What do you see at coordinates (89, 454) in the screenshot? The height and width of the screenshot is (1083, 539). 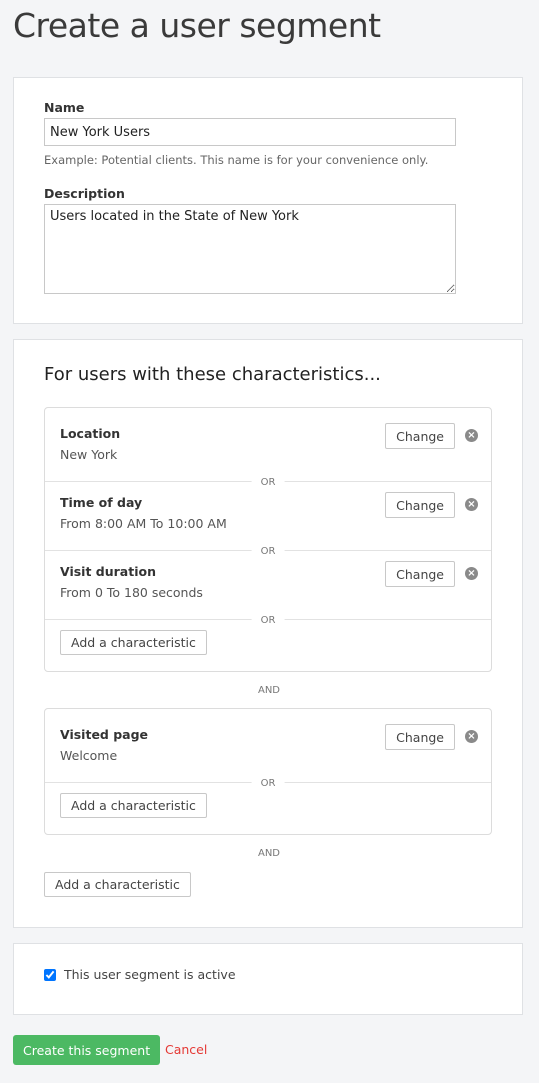 I see `characteristic-value: New York` at bounding box center [89, 454].